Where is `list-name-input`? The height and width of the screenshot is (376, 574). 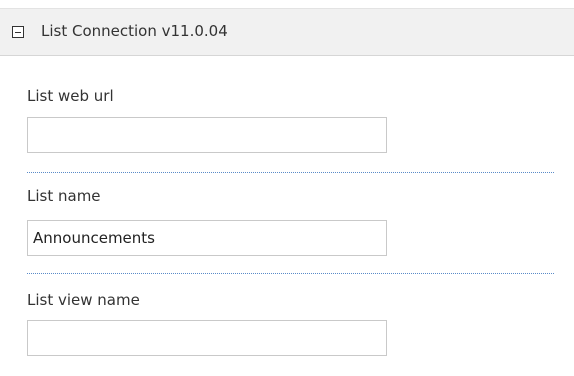
list-name-input is located at coordinates (207, 238).